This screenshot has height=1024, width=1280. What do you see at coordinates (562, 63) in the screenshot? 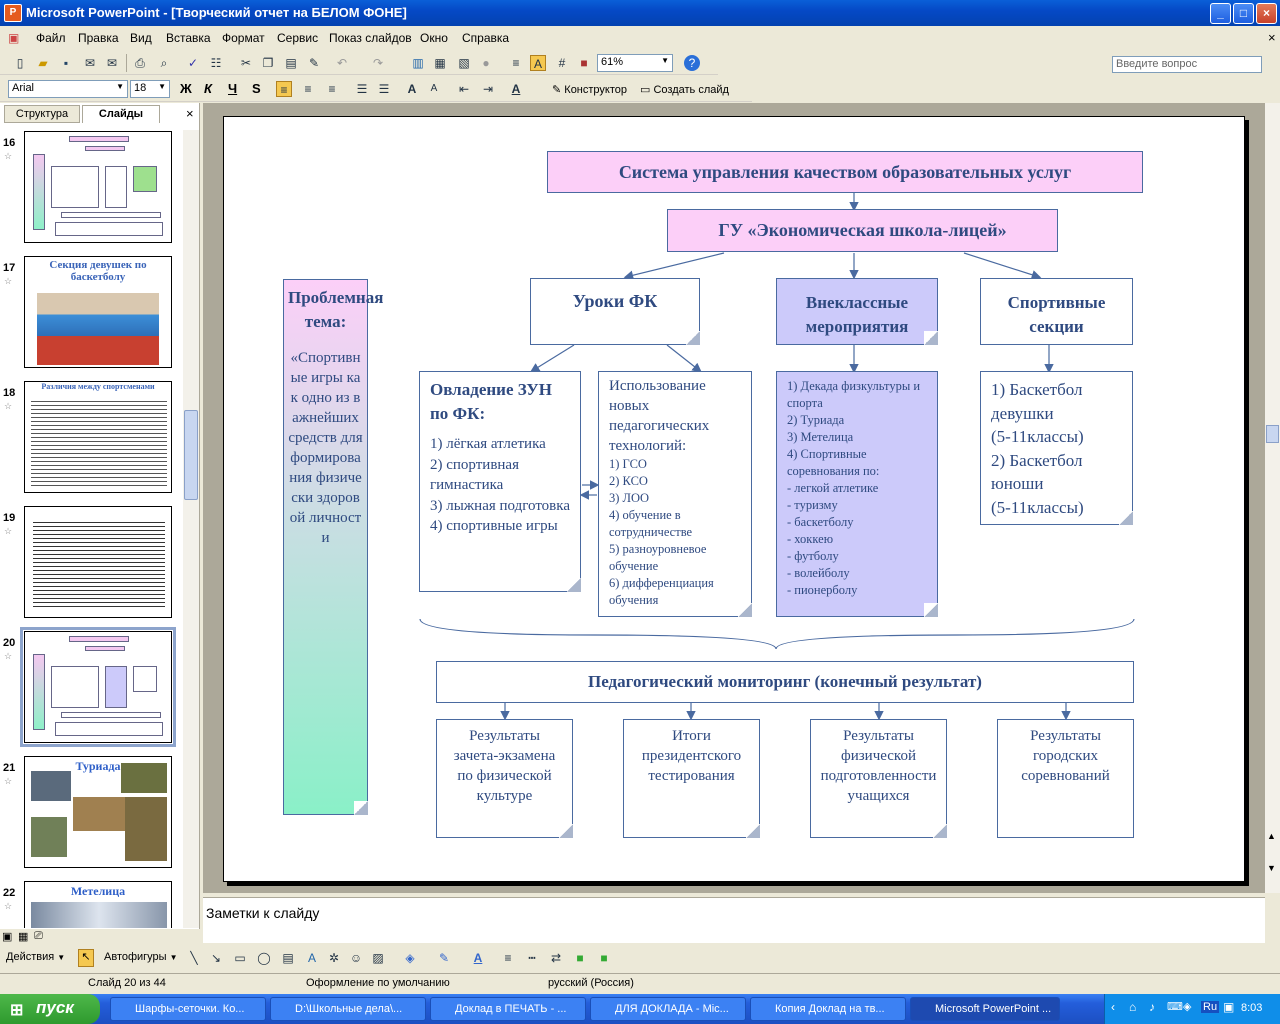
I see `grid-icon: #` at bounding box center [562, 63].